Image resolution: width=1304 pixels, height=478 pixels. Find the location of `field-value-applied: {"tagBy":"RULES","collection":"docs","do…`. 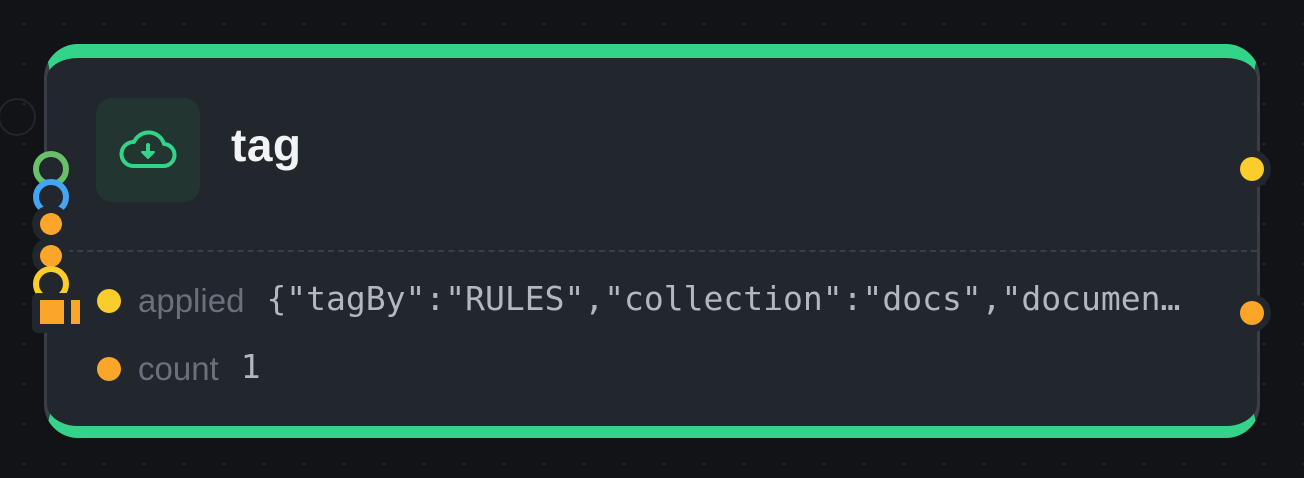

field-value-applied: {"tagBy":"RULES","collection":"docs","do… is located at coordinates (731, 298).